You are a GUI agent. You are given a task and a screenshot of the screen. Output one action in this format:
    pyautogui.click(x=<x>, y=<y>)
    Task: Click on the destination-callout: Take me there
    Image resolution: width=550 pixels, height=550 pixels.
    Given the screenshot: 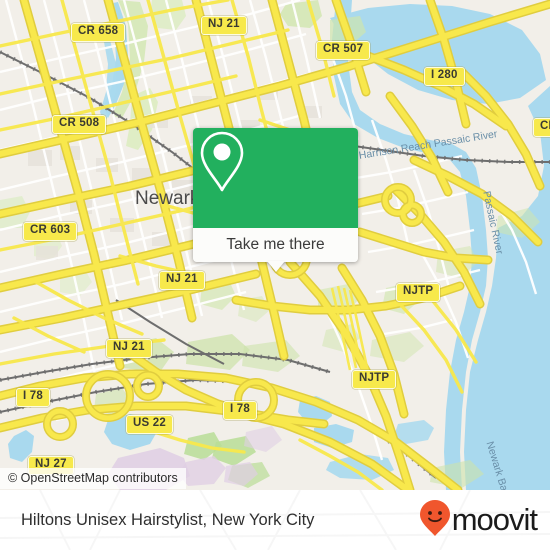 What is the action you would take?
    pyautogui.click(x=275, y=200)
    